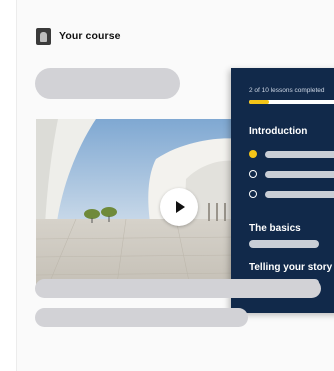 Image resolution: width=334 pixels, height=371 pixels. Describe the element at coordinates (43, 36) in the screenshot. I see `app-logo-icon` at that location.